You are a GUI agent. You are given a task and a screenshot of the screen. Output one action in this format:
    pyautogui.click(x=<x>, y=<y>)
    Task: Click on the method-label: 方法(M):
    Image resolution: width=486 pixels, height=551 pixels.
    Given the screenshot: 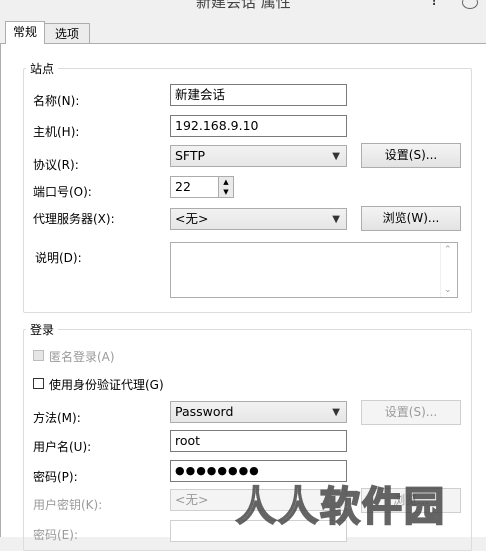 What is the action you would take?
    pyautogui.click(x=57, y=418)
    